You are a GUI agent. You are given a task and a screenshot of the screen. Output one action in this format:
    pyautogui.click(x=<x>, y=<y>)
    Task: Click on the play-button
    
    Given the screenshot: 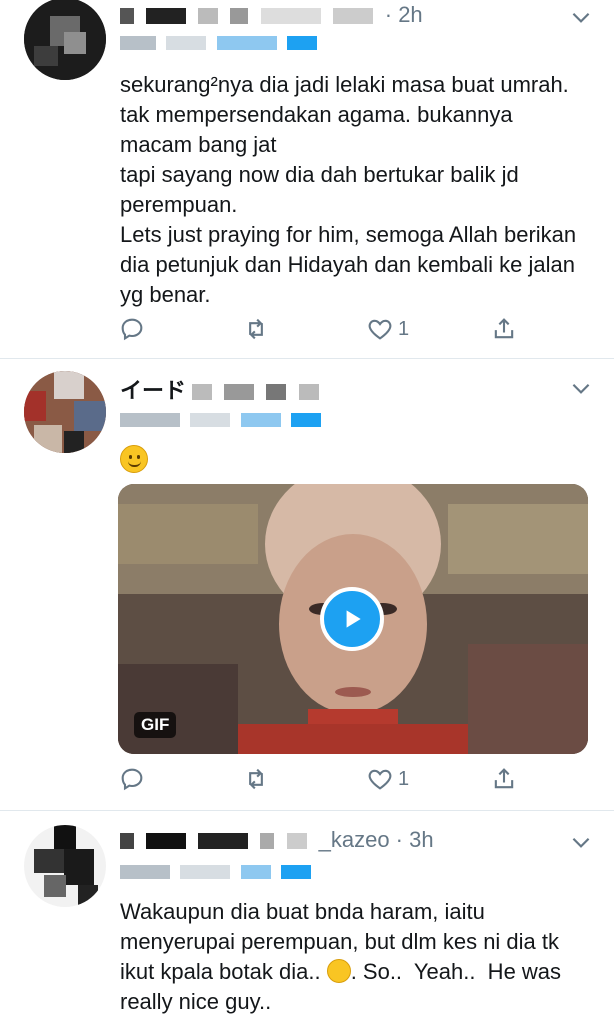 What is the action you would take?
    pyautogui.click(x=352, y=619)
    